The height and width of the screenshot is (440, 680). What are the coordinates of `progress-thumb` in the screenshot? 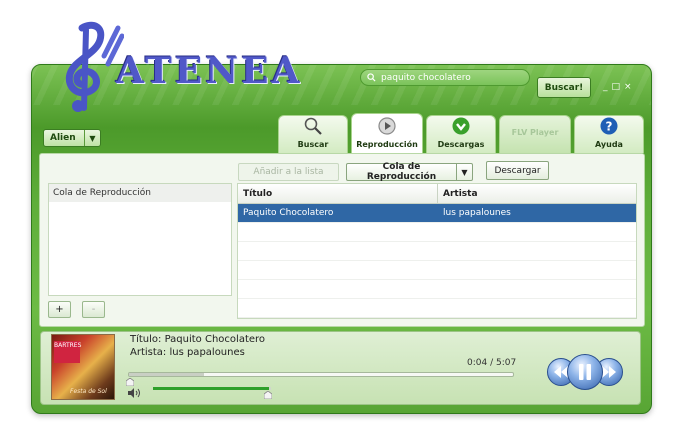 It's located at (130, 382).